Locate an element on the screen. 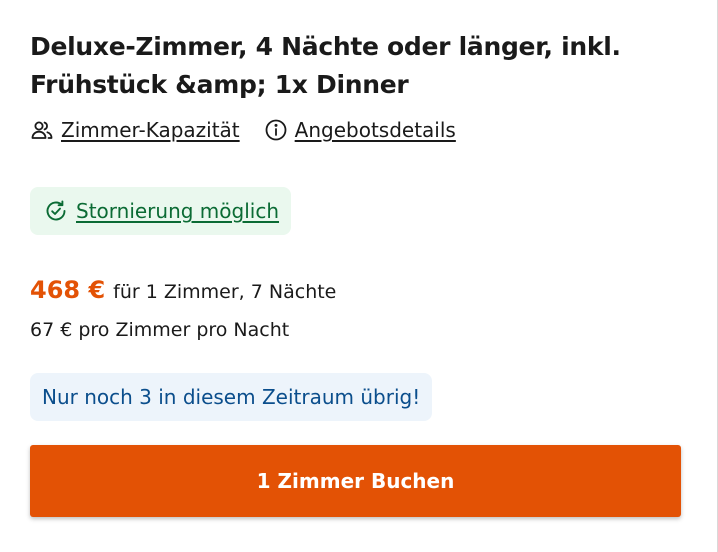 The image size is (718, 552). users-icon is located at coordinates (42, 130).